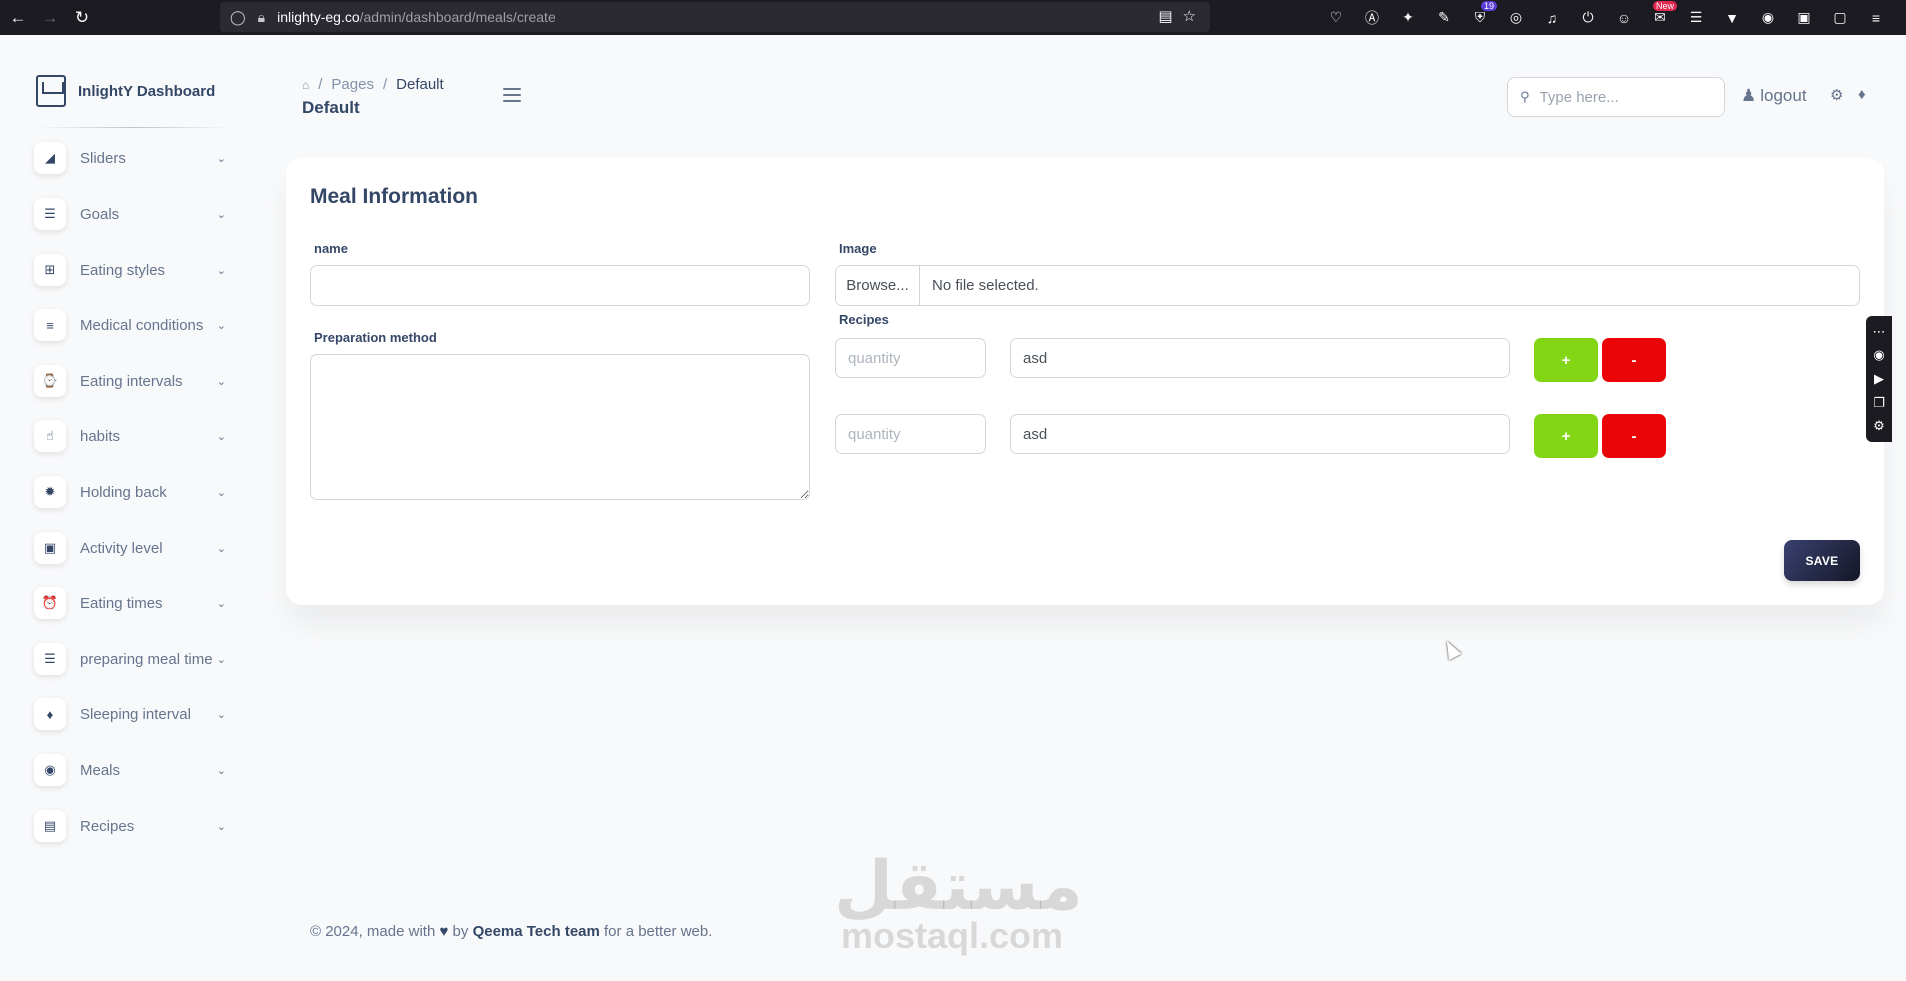 The height and width of the screenshot is (981, 1906). Describe the element at coordinates (560, 427) in the screenshot. I see `preparation-method-textarea` at that location.